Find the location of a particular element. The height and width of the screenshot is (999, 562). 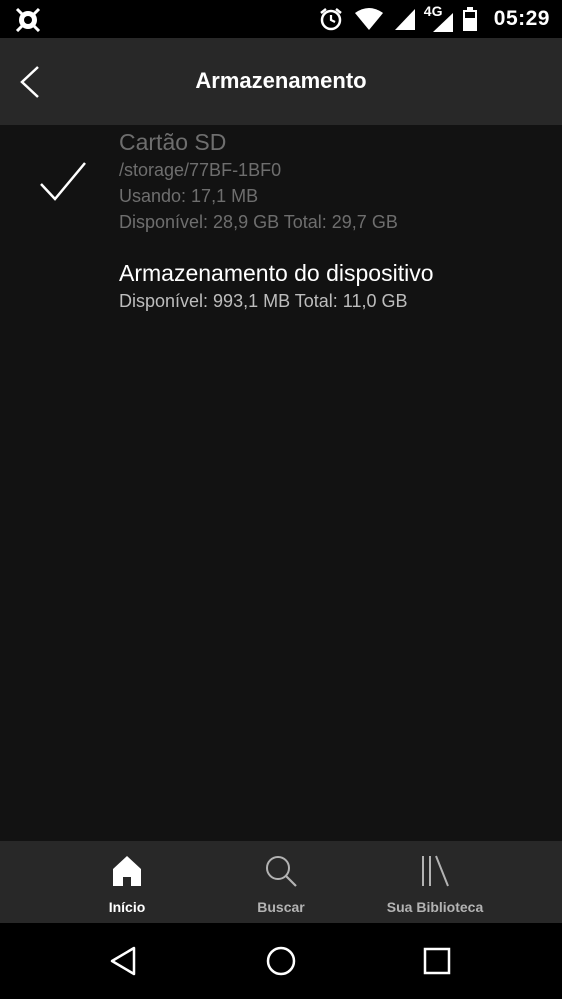

nav-item-home: Início is located at coordinates (127, 882).